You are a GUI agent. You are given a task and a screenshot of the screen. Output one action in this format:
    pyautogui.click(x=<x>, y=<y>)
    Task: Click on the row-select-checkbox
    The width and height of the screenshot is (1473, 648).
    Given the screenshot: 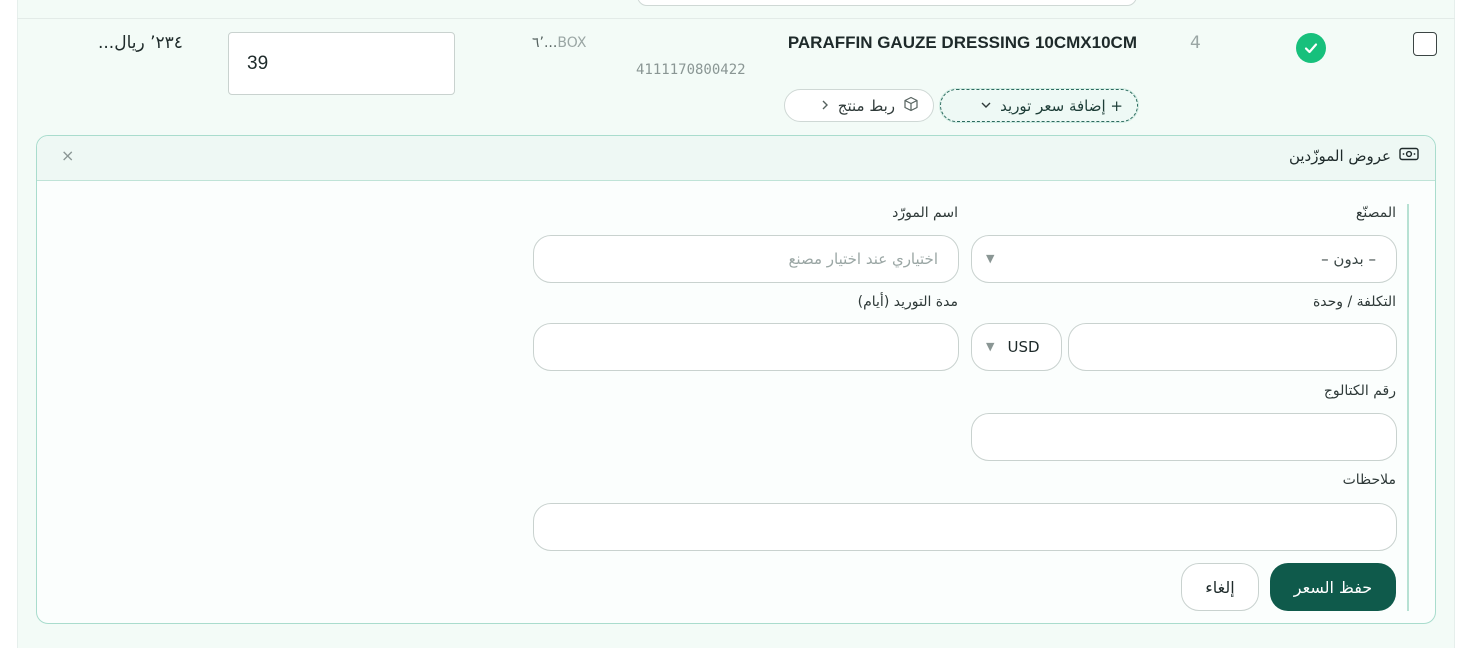 What is the action you would take?
    pyautogui.click(x=1425, y=44)
    